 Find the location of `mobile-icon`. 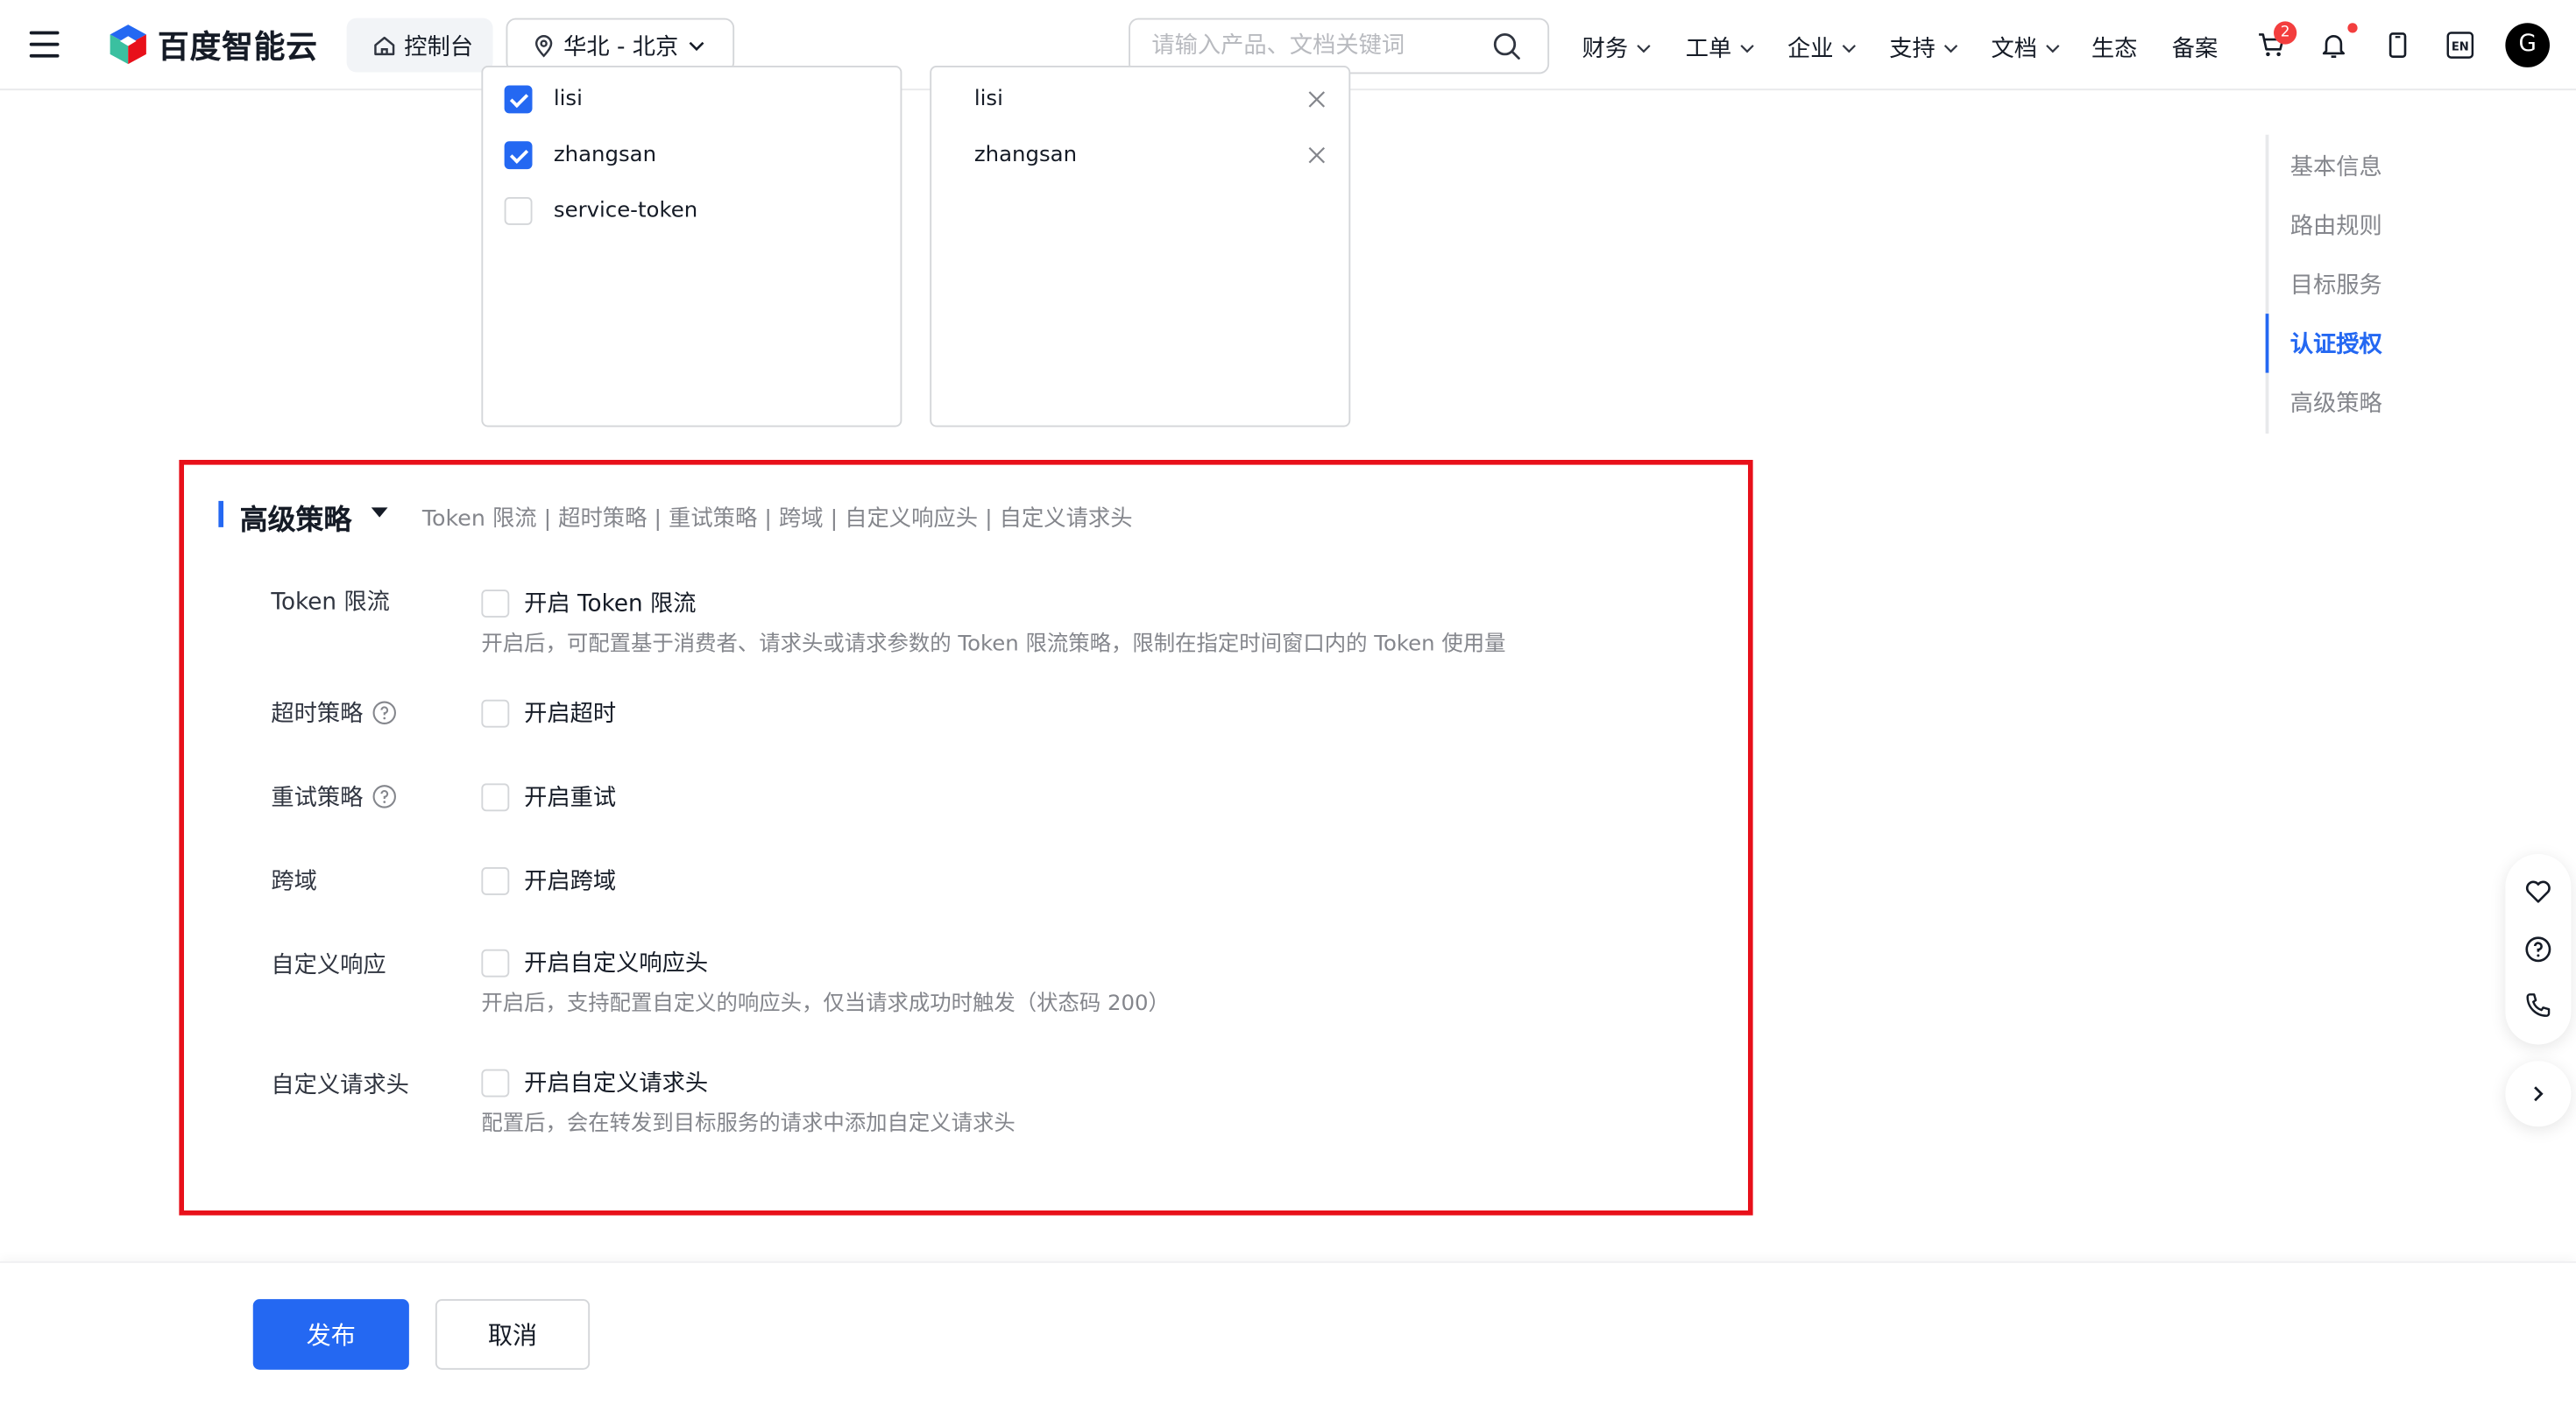

mobile-icon is located at coordinates (2398, 45).